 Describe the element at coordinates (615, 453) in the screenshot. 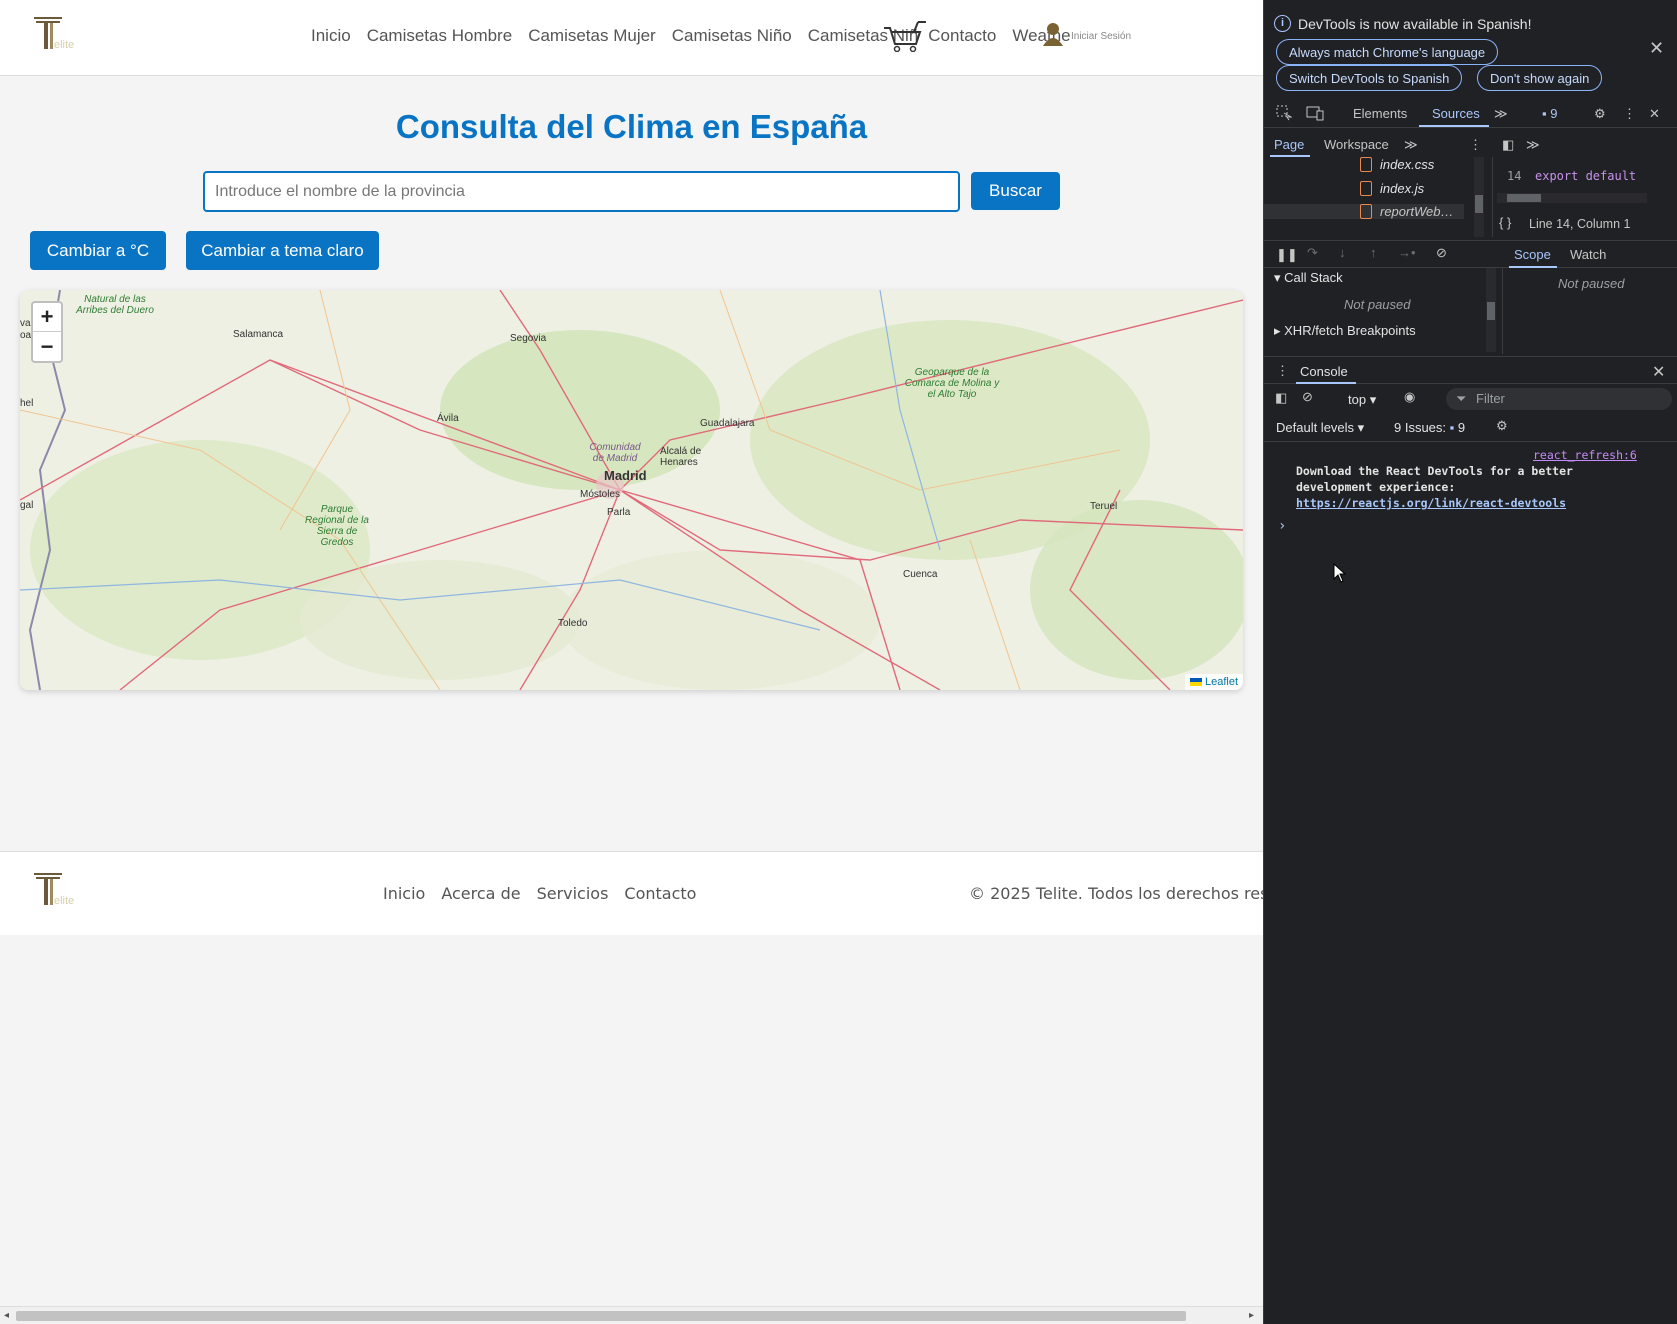

I see `map-label-comunidad-madrid: Comunidad de Madrid` at that location.